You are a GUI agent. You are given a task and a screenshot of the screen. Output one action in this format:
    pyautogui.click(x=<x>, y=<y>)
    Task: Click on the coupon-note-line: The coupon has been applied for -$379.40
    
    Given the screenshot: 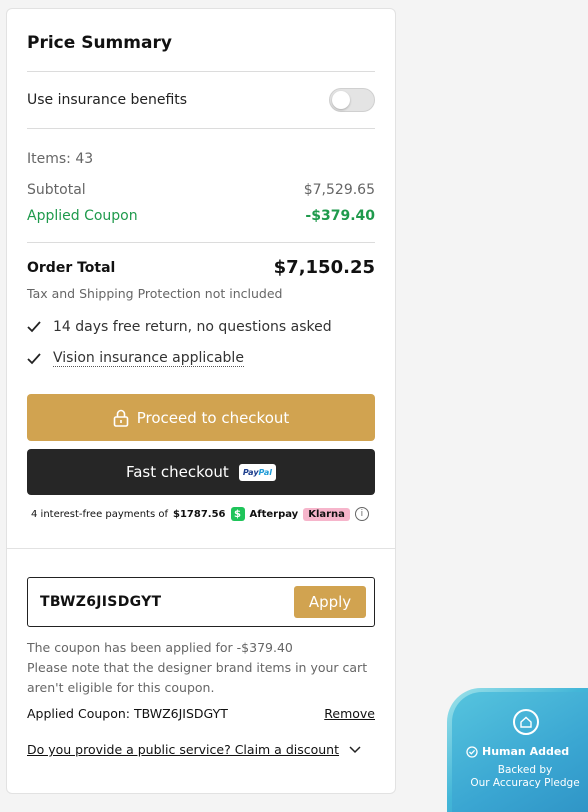 What is the action you would take?
    pyautogui.click(x=160, y=647)
    